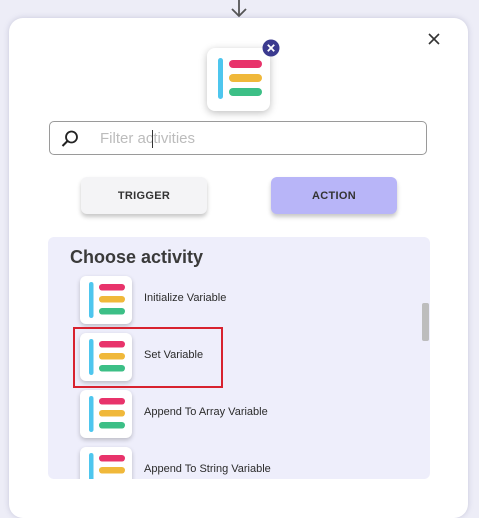 The height and width of the screenshot is (518, 479). Describe the element at coordinates (174, 355) in the screenshot. I see `activity-item-label: Set Variable` at that location.